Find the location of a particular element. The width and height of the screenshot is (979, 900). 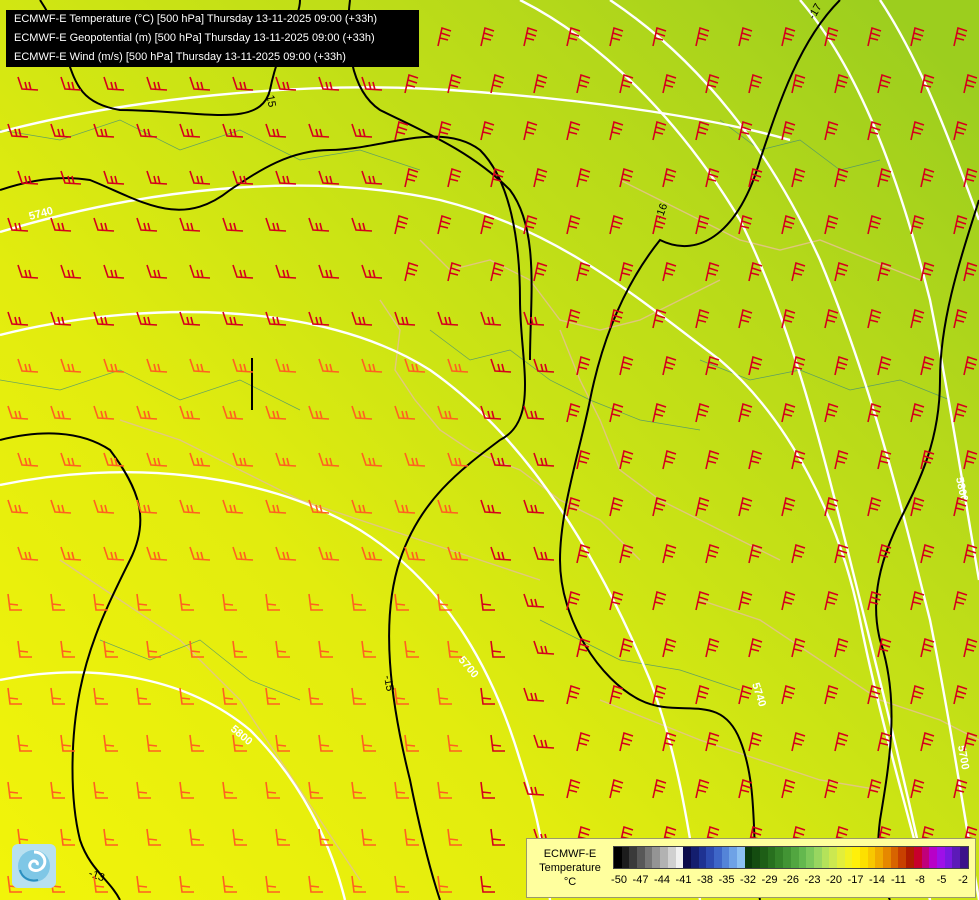

legend-tick-label: -35 is located at coordinates (726, 880).